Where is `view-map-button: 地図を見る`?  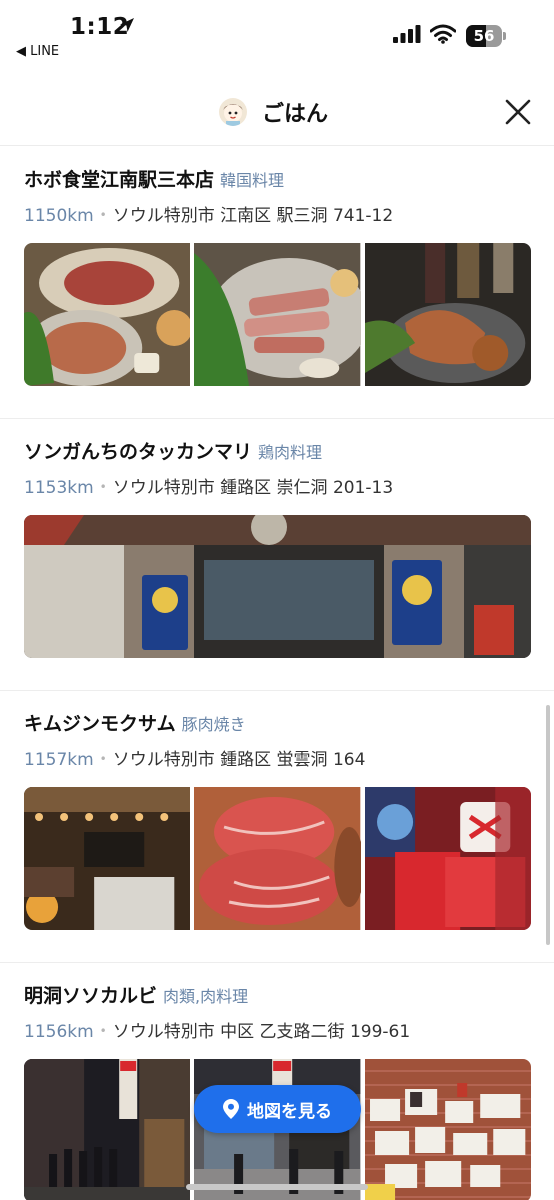
view-map-button: 地図を見る is located at coordinates (277, 1109).